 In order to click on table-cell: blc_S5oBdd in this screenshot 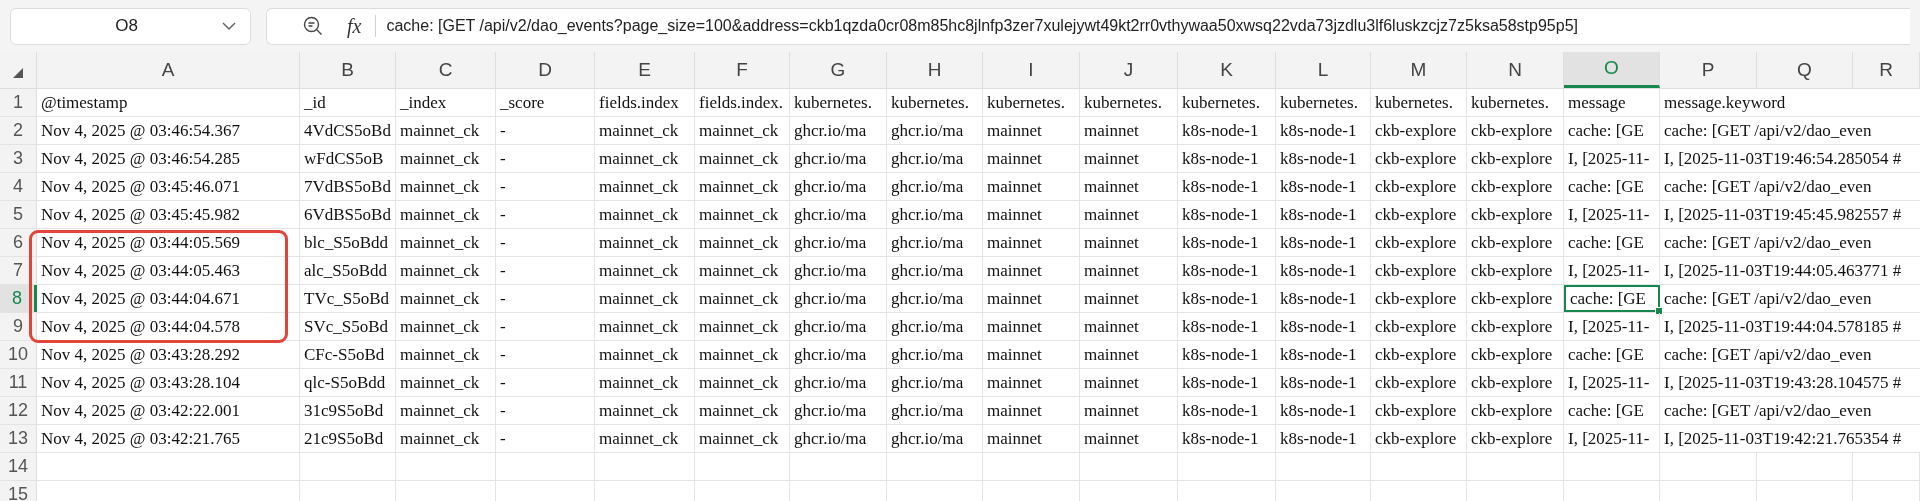, I will do `click(348, 242)`.